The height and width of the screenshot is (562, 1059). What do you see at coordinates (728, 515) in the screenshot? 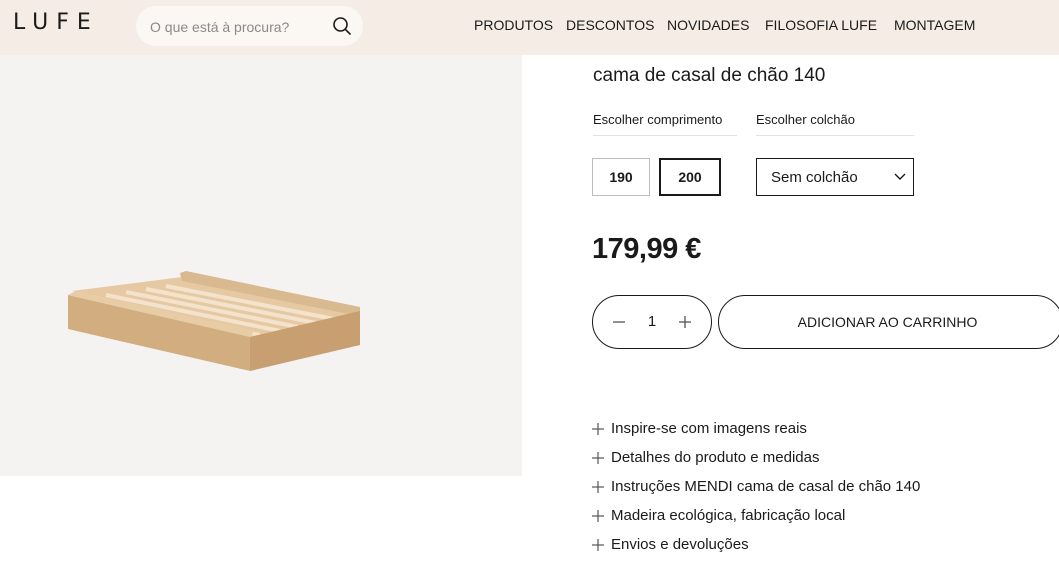
I see `accordion-label: Madeira ecológica, fabricação local` at bounding box center [728, 515].